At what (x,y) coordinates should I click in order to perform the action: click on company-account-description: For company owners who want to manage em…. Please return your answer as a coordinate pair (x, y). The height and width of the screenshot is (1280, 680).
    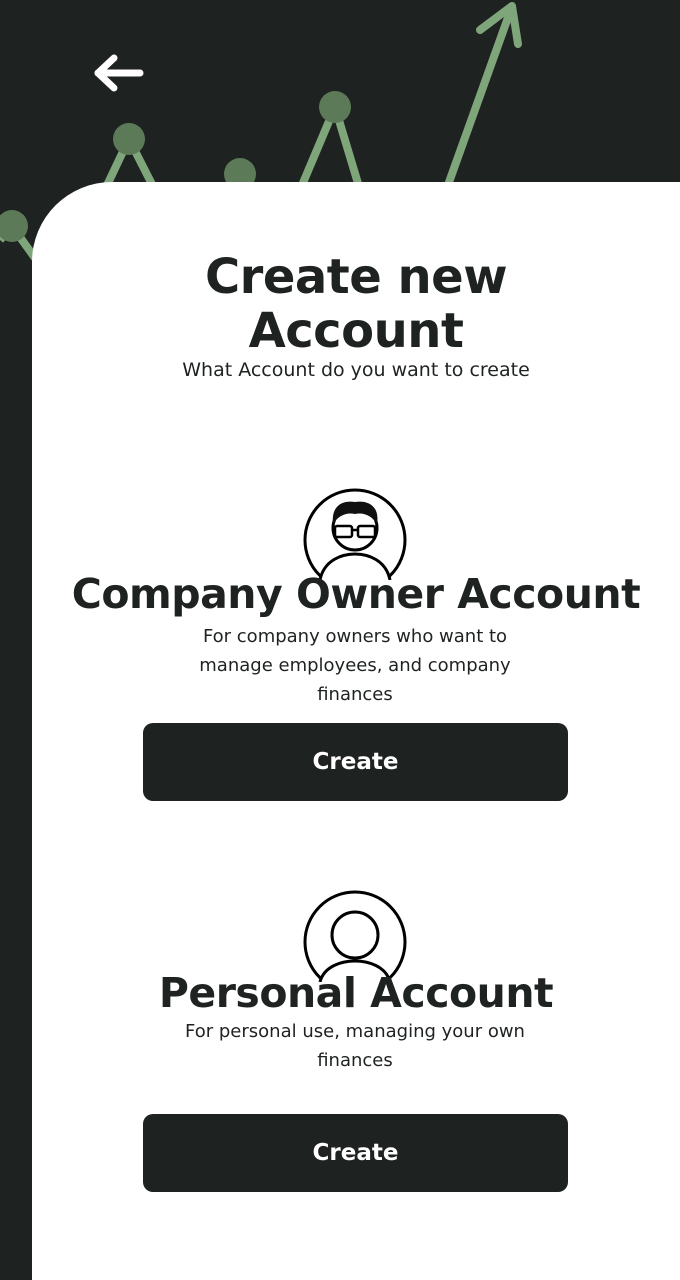
    Looking at the image, I should click on (355, 665).